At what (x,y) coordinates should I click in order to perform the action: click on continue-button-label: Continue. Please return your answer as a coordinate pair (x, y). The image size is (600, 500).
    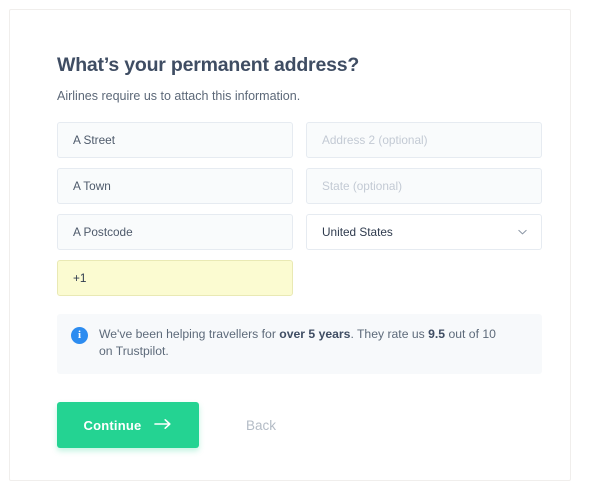
    Looking at the image, I should click on (112, 425).